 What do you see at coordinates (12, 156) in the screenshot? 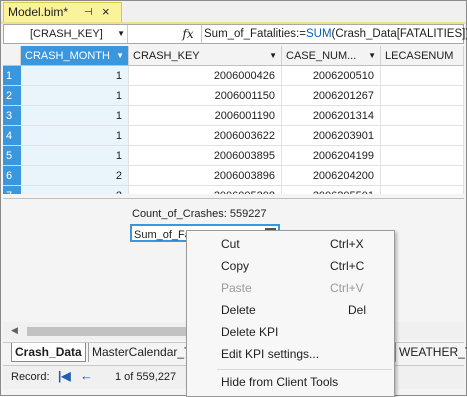
I see `row-header: 5` at bounding box center [12, 156].